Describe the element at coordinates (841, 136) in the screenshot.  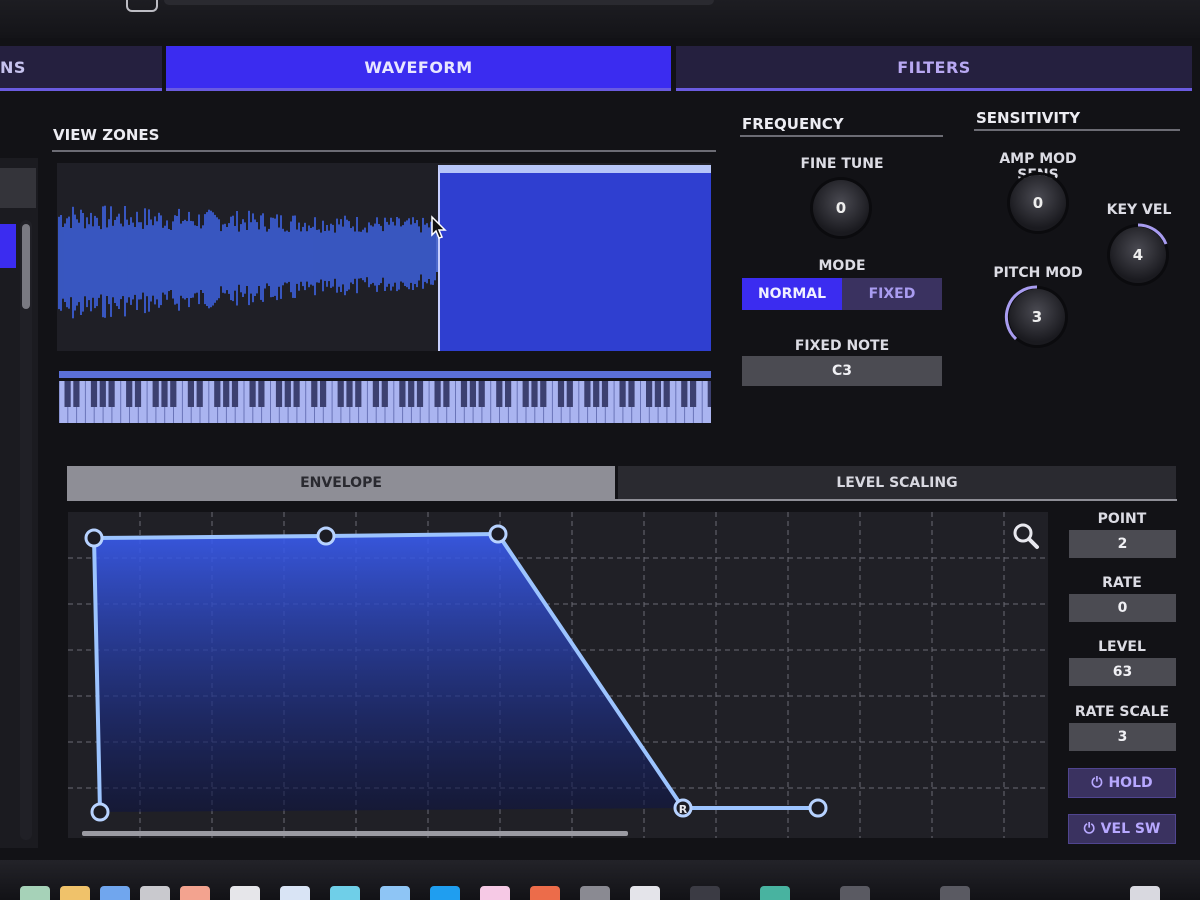
I see `frequency-divider` at that location.